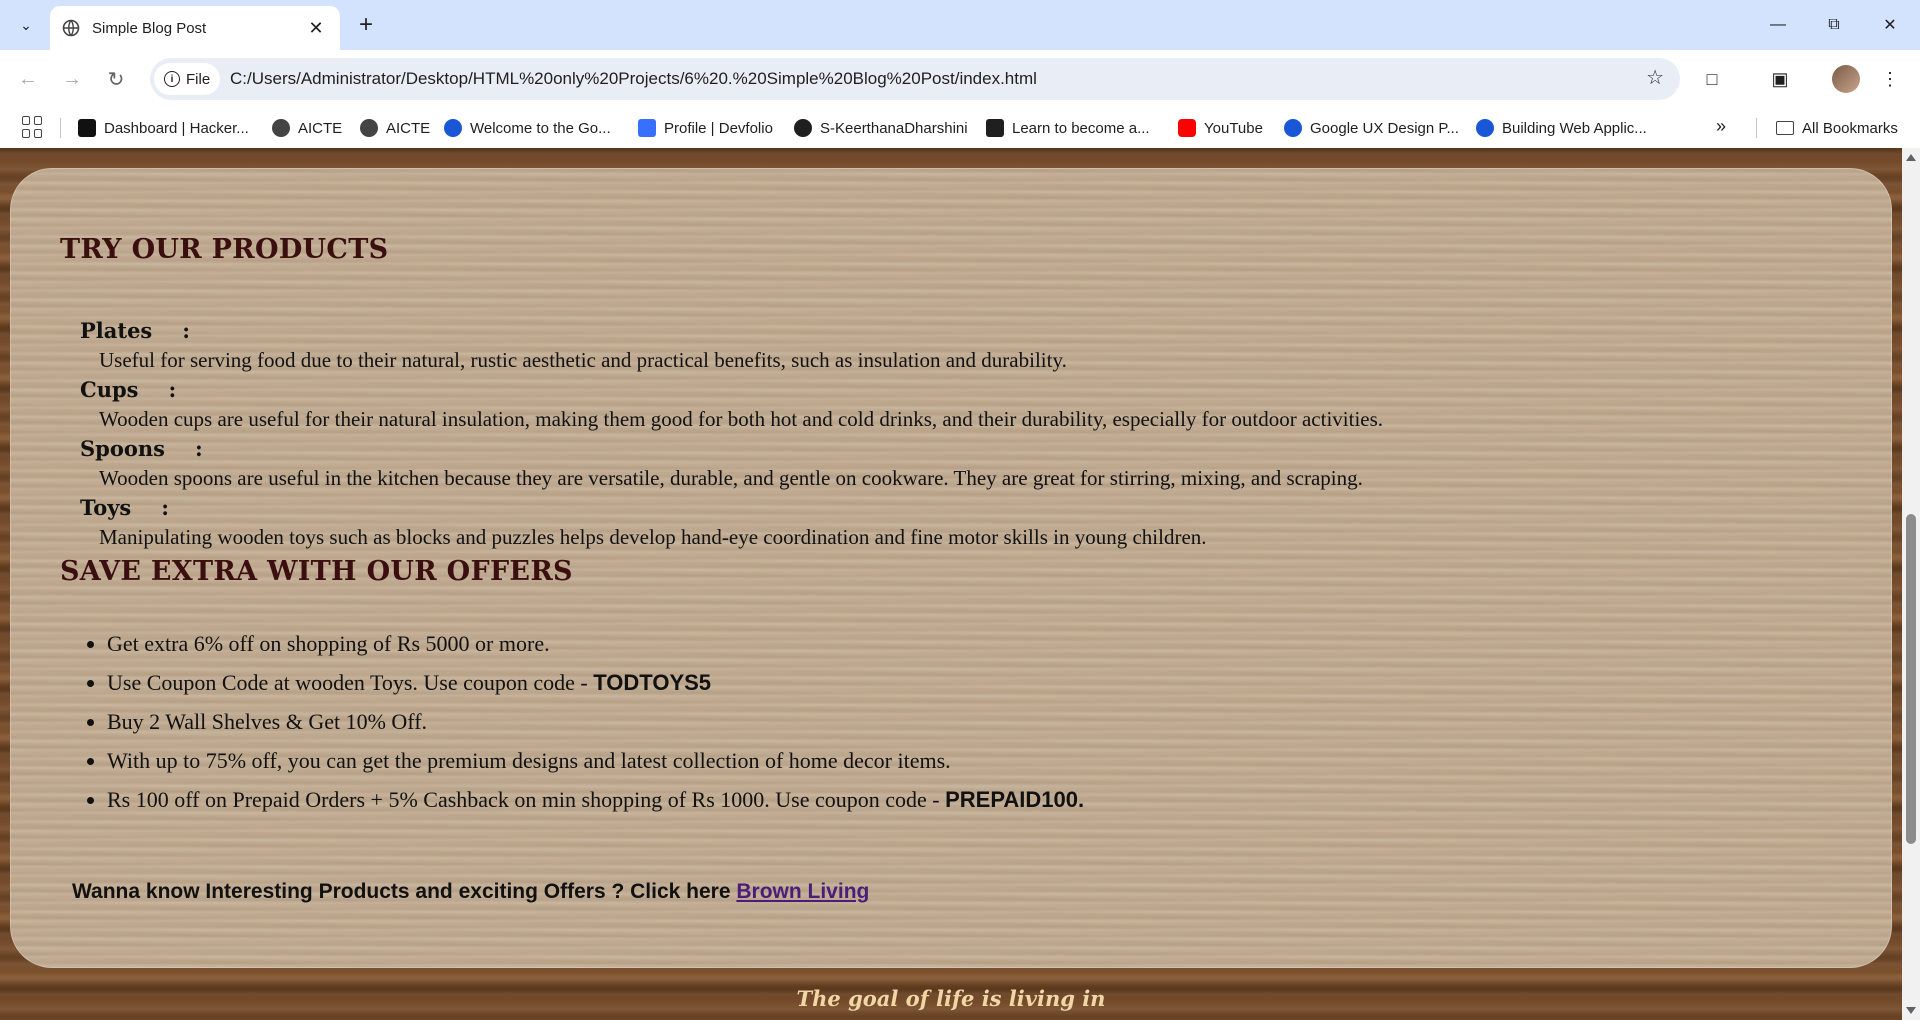 The height and width of the screenshot is (1020, 1920). What do you see at coordinates (930, 390) in the screenshot?
I see `product-term: Cups:` at bounding box center [930, 390].